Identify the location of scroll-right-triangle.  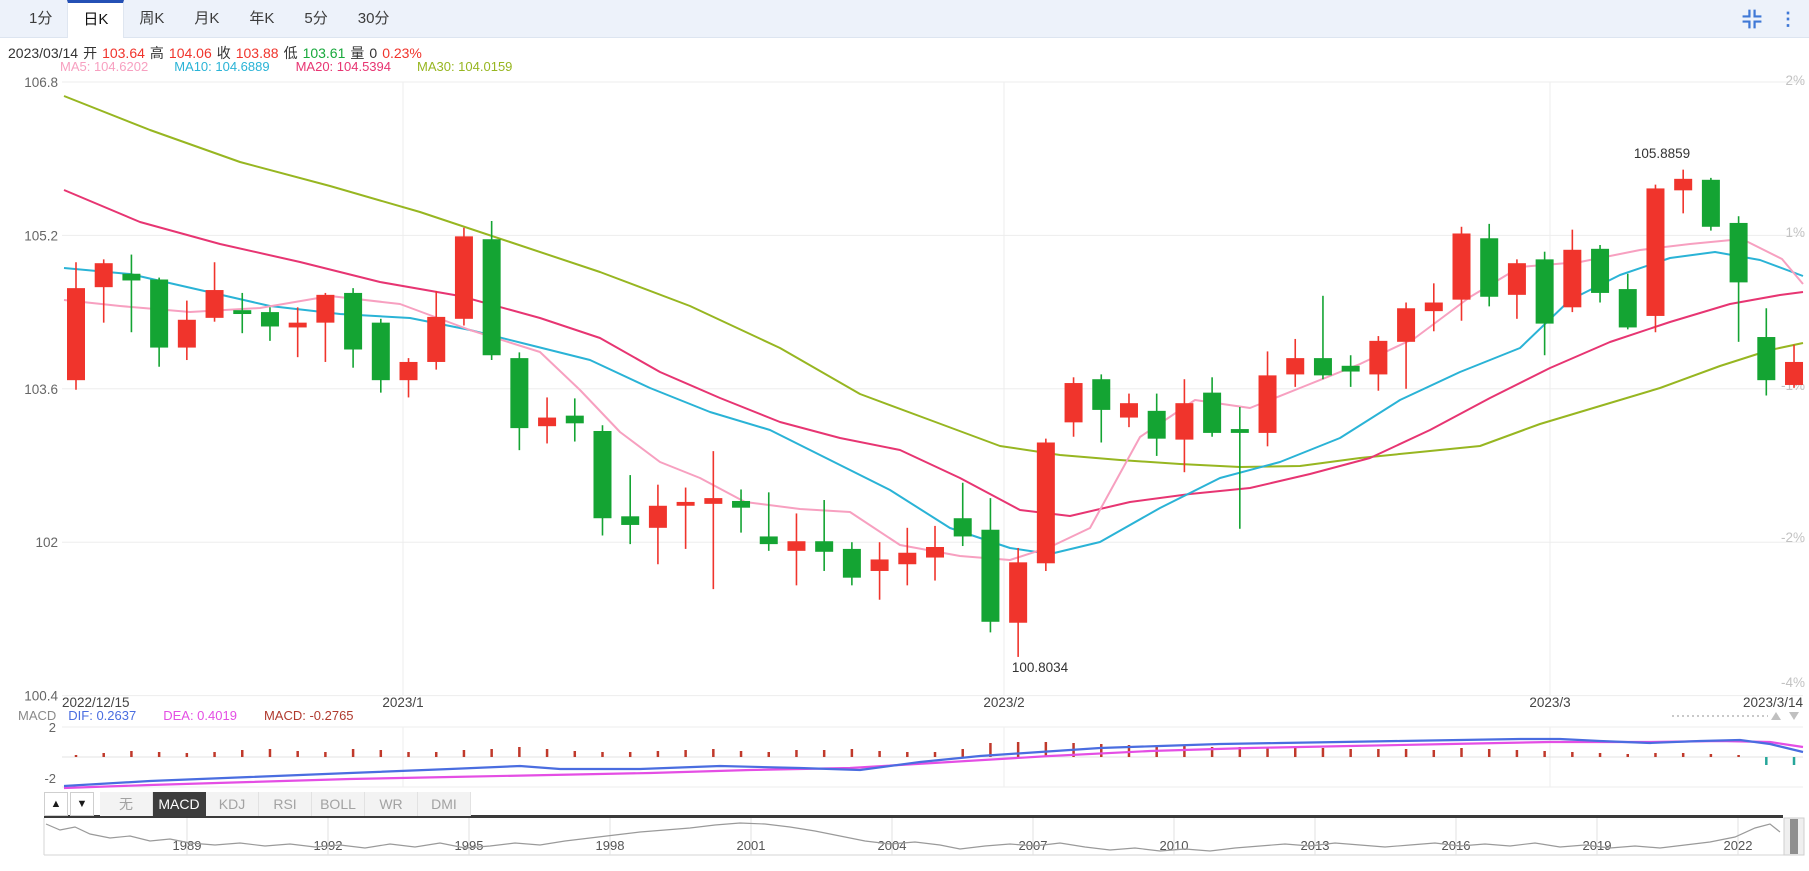
(1794, 716).